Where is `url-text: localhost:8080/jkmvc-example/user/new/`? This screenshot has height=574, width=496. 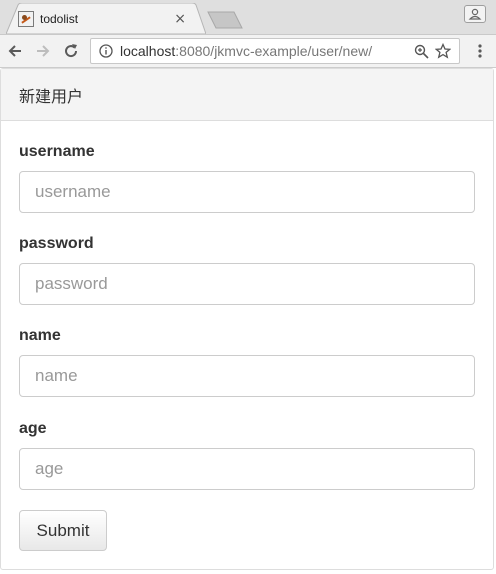 url-text: localhost:8080/jkmvc-example/user/new/ is located at coordinates (246, 51).